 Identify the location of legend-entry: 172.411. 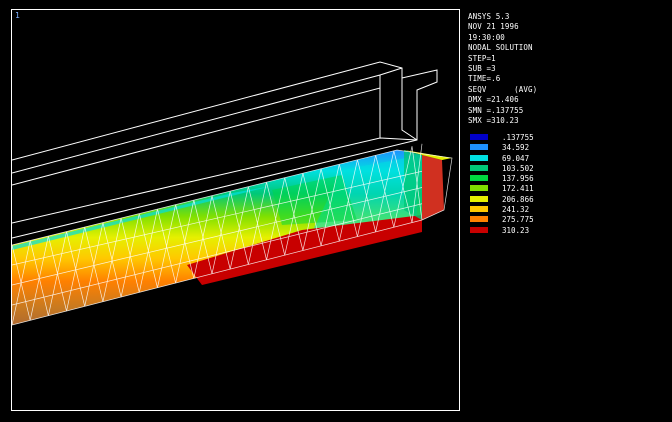
(568, 189).